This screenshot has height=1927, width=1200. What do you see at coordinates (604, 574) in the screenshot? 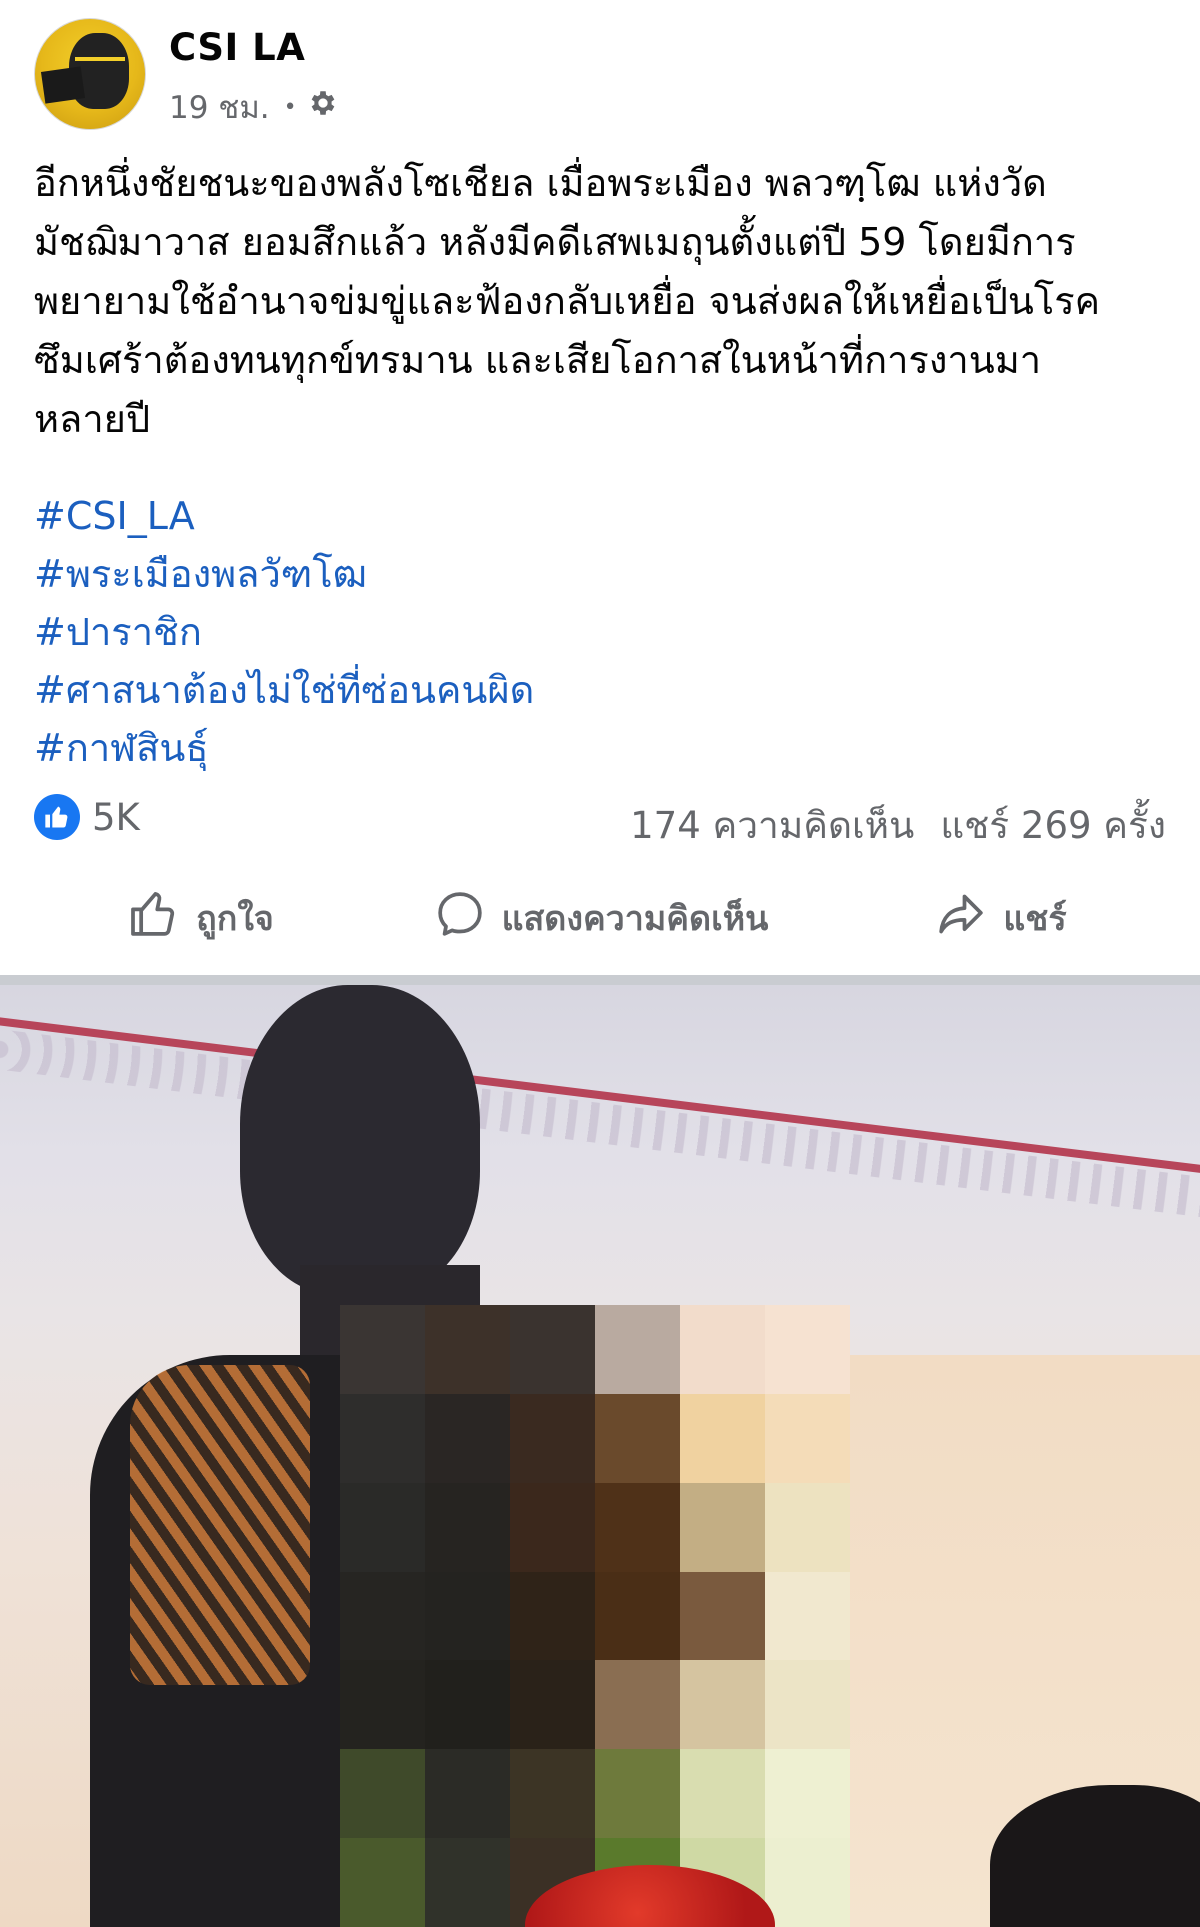
I see `hashtag-link: #พระเมืองพลวัฑโฒ` at bounding box center [604, 574].